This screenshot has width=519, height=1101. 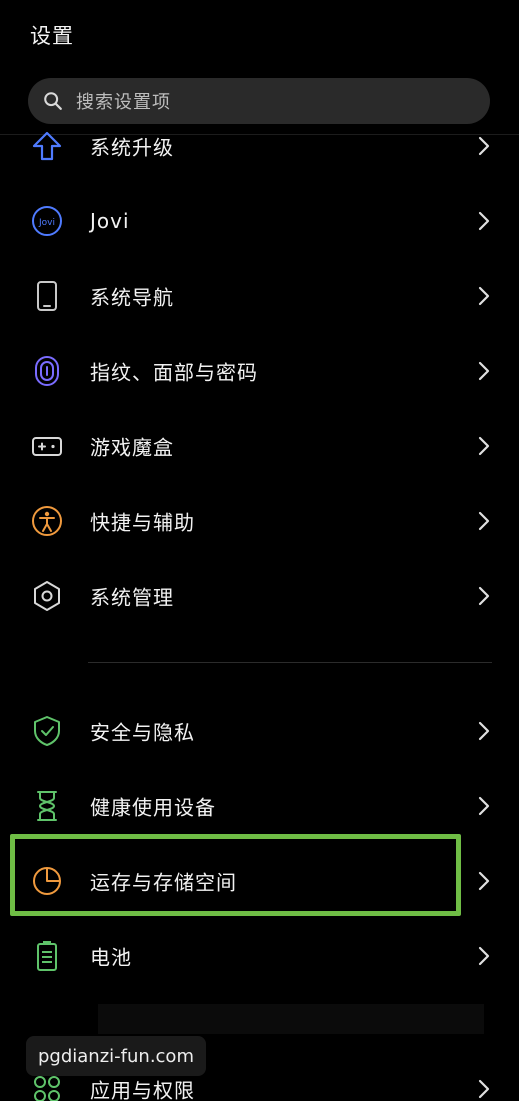 What do you see at coordinates (47, 146) in the screenshot?
I see `arrow-up-icon` at bounding box center [47, 146].